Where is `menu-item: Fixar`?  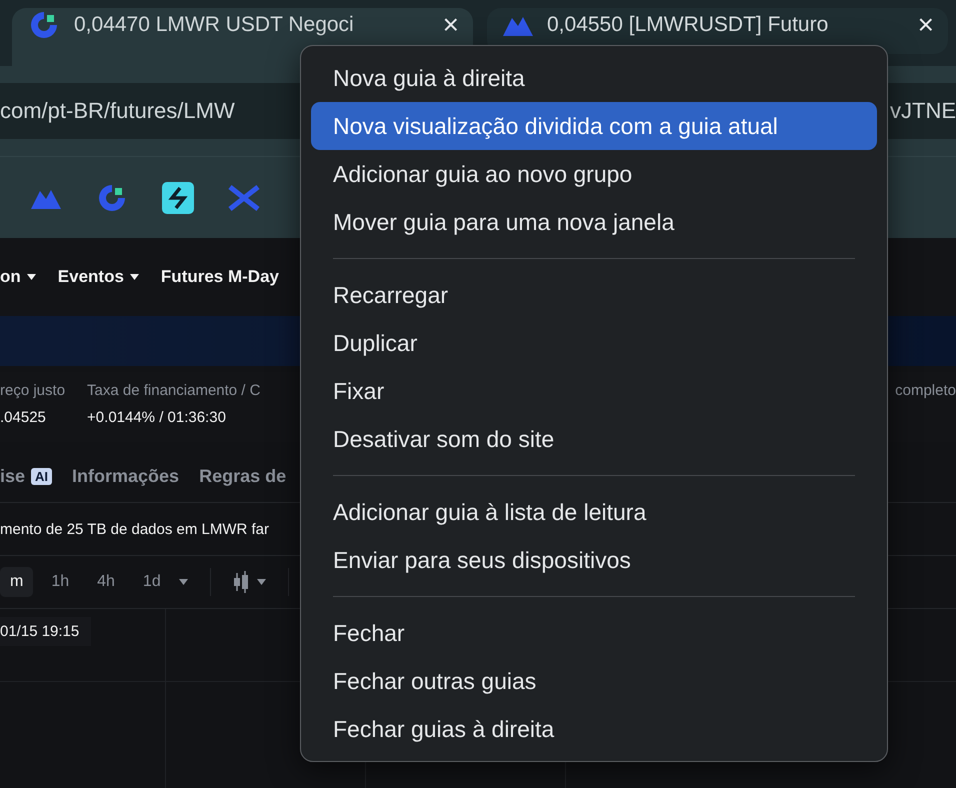 menu-item: Fixar is located at coordinates (594, 391).